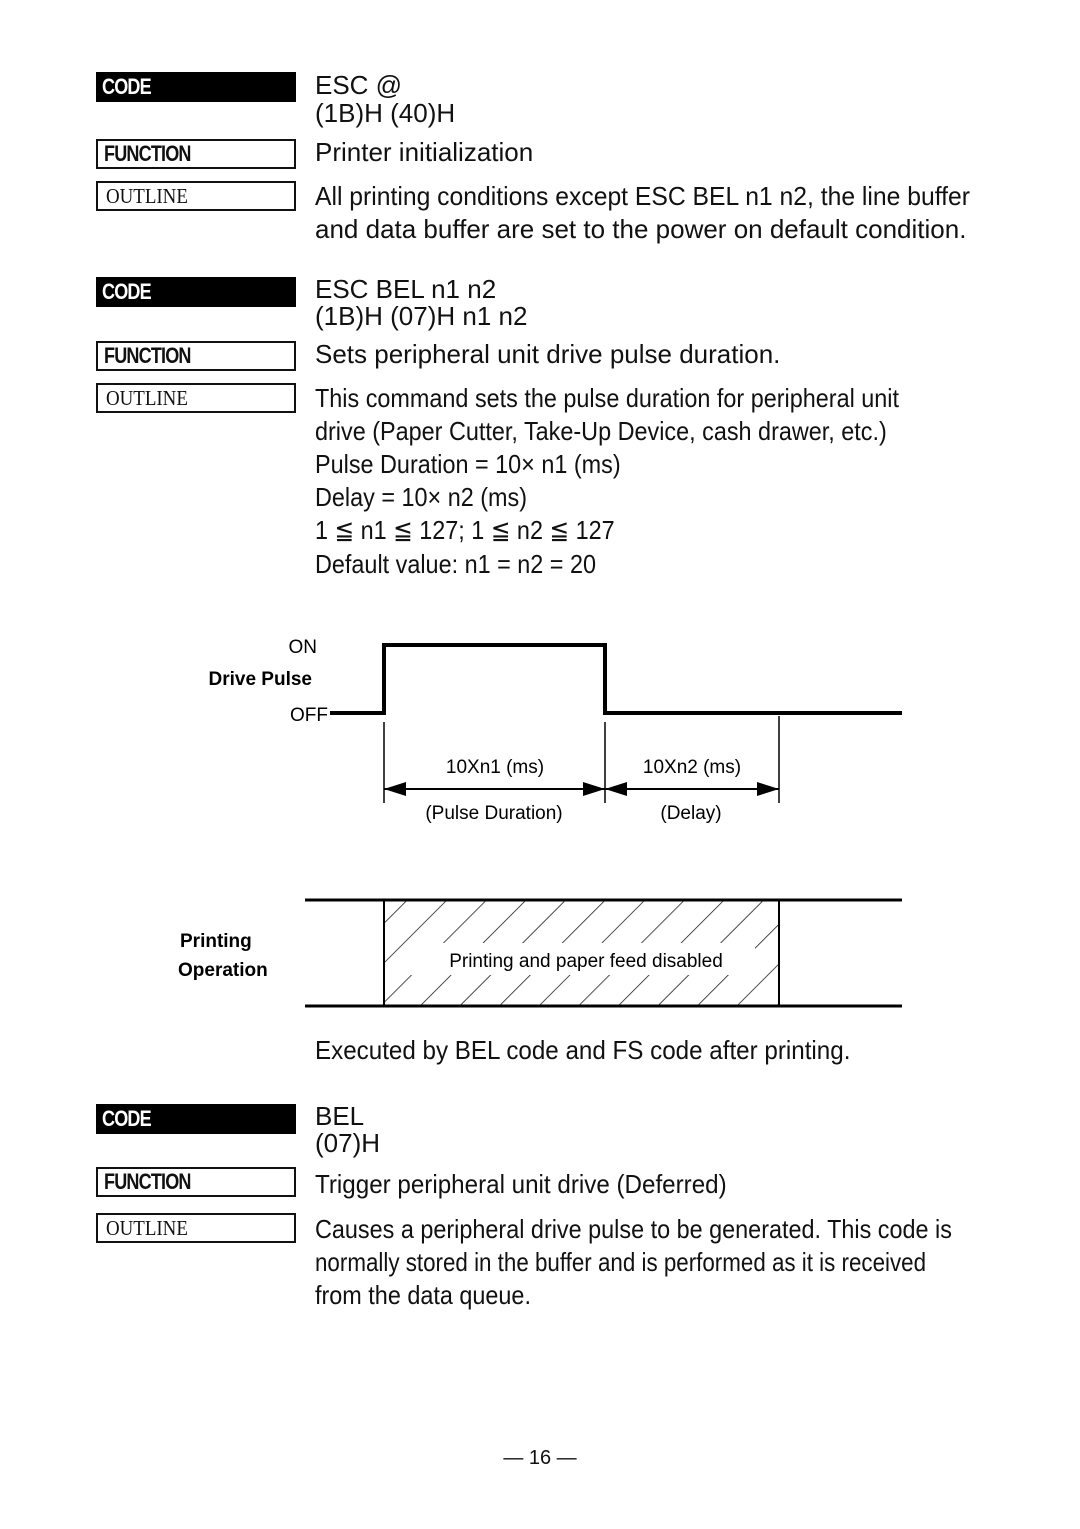  Describe the element at coordinates (540, 1458) in the screenshot. I see `page-number: — 16 —` at that location.